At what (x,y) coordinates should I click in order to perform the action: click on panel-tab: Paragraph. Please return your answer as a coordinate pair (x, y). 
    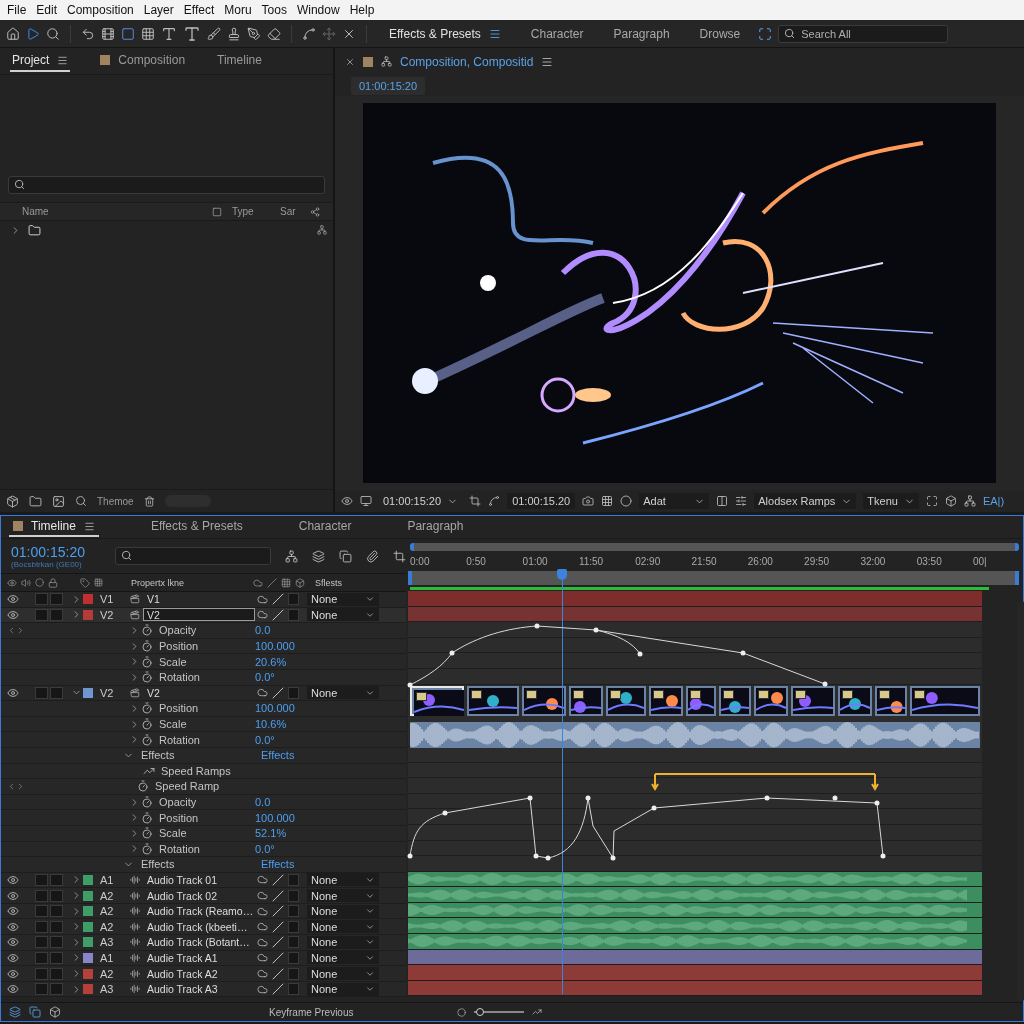
    Looking at the image, I should click on (435, 527).